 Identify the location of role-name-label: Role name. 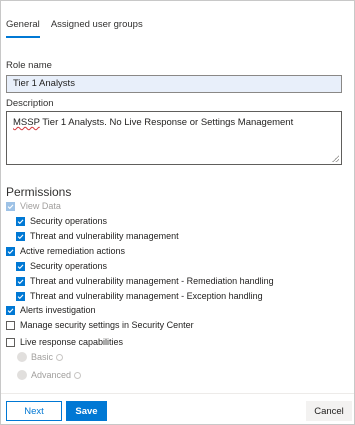
(29, 65).